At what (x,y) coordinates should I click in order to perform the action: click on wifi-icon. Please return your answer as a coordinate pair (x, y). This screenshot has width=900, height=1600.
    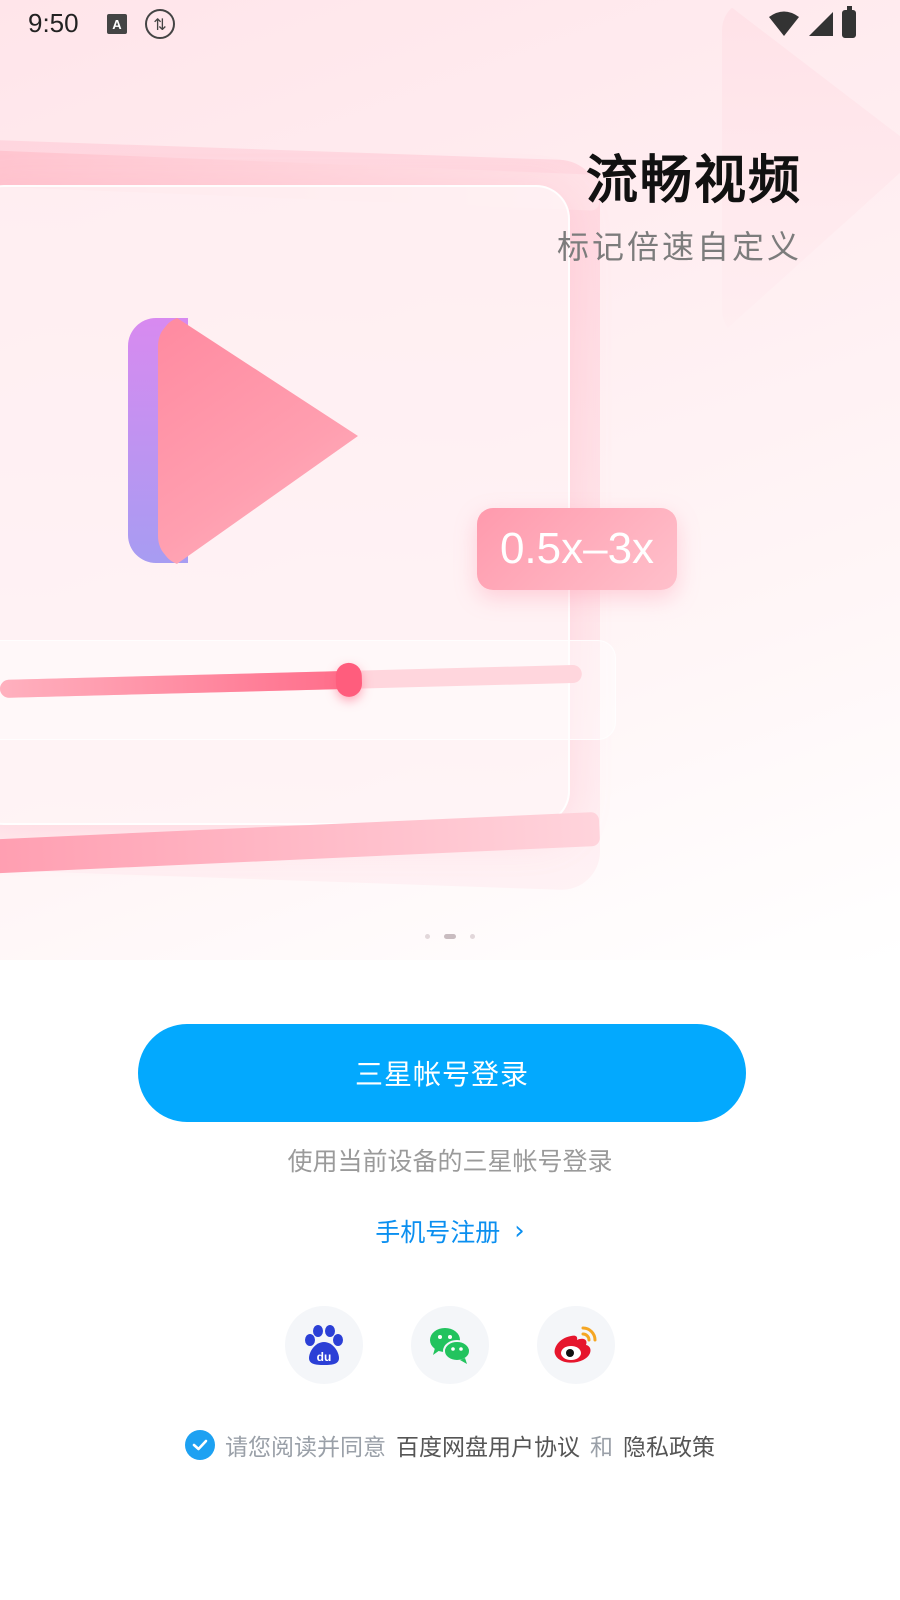
    Looking at the image, I should click on (784, 23).